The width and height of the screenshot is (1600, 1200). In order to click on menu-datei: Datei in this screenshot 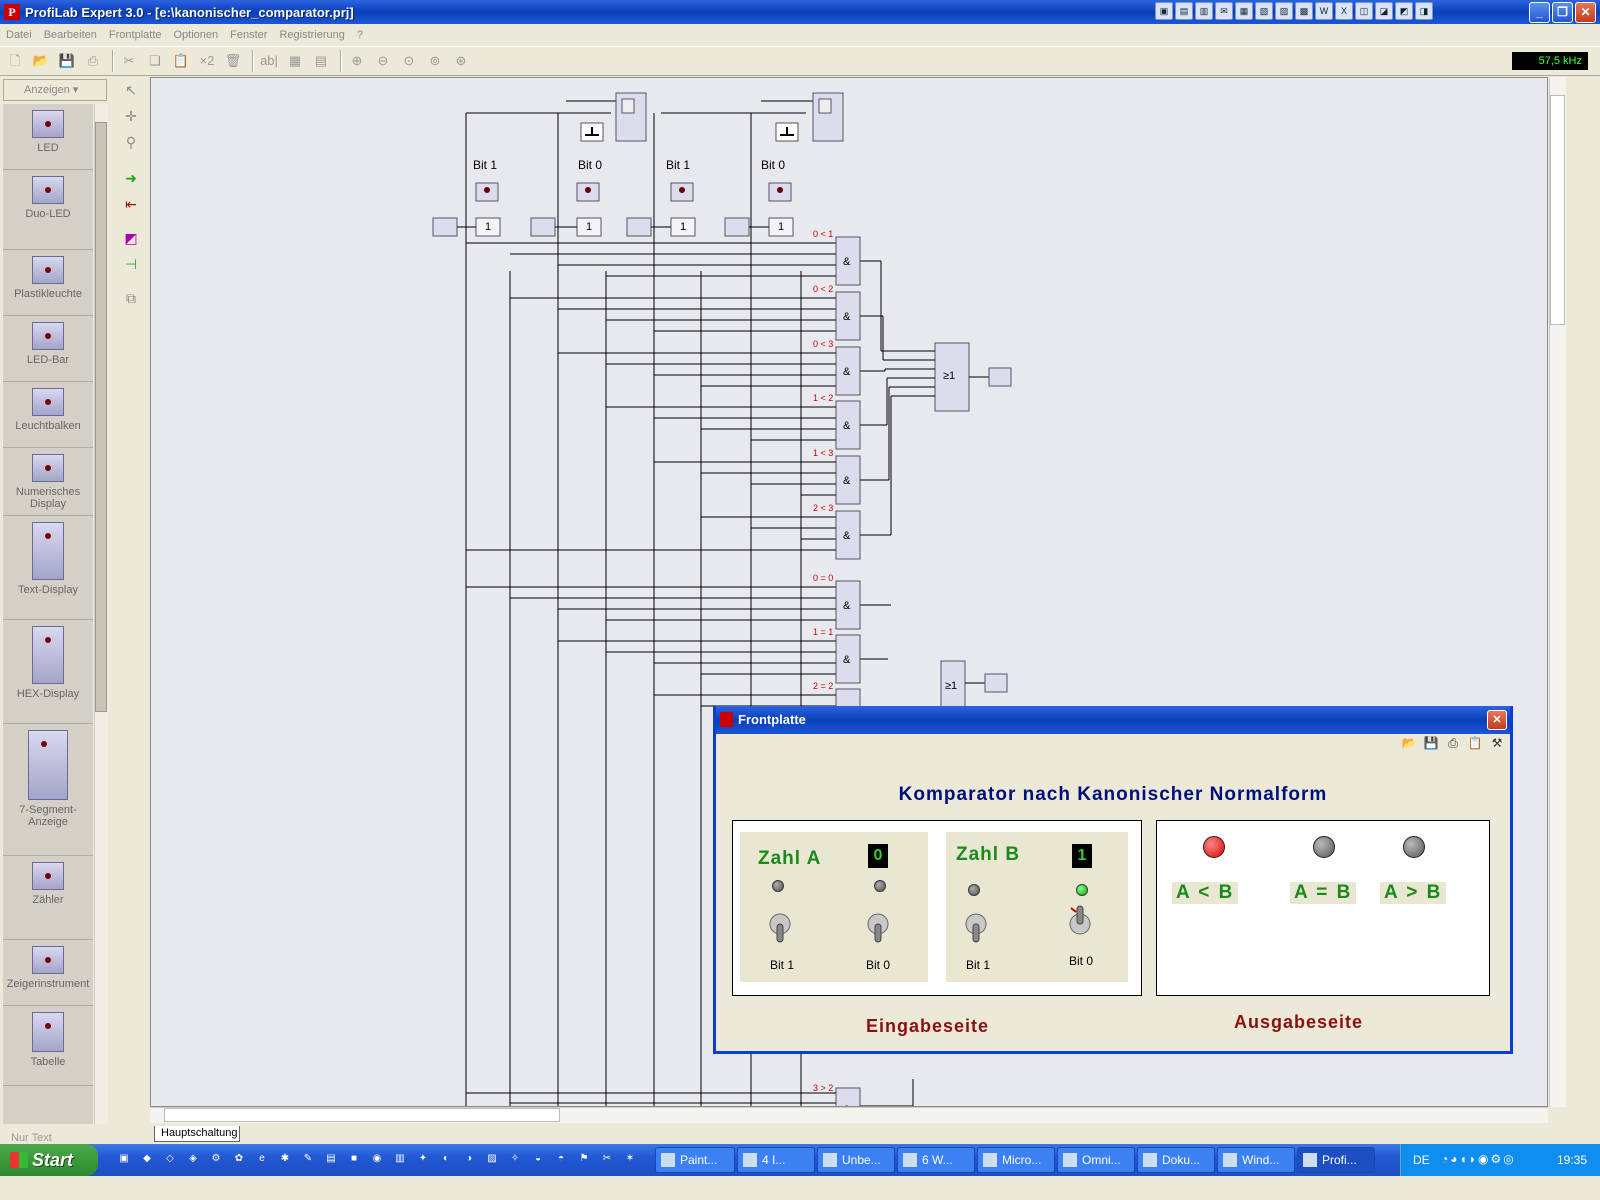, I will do `click(19, 35)`.